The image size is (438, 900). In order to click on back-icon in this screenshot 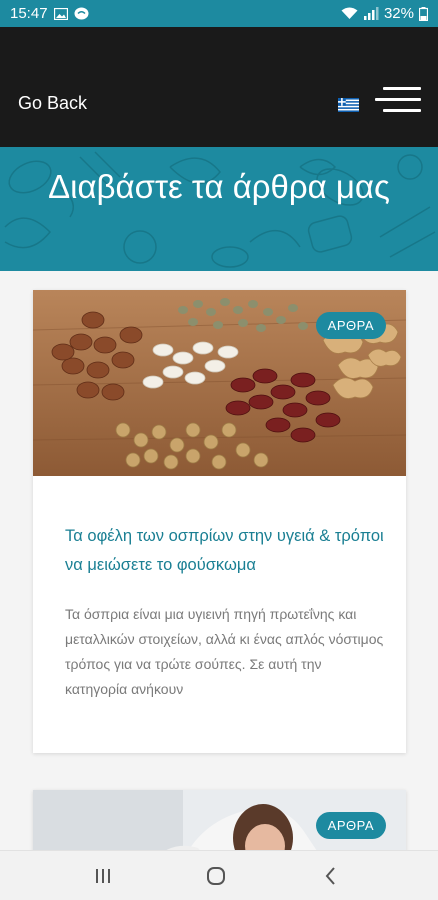, I will do `click(331, 876)`.